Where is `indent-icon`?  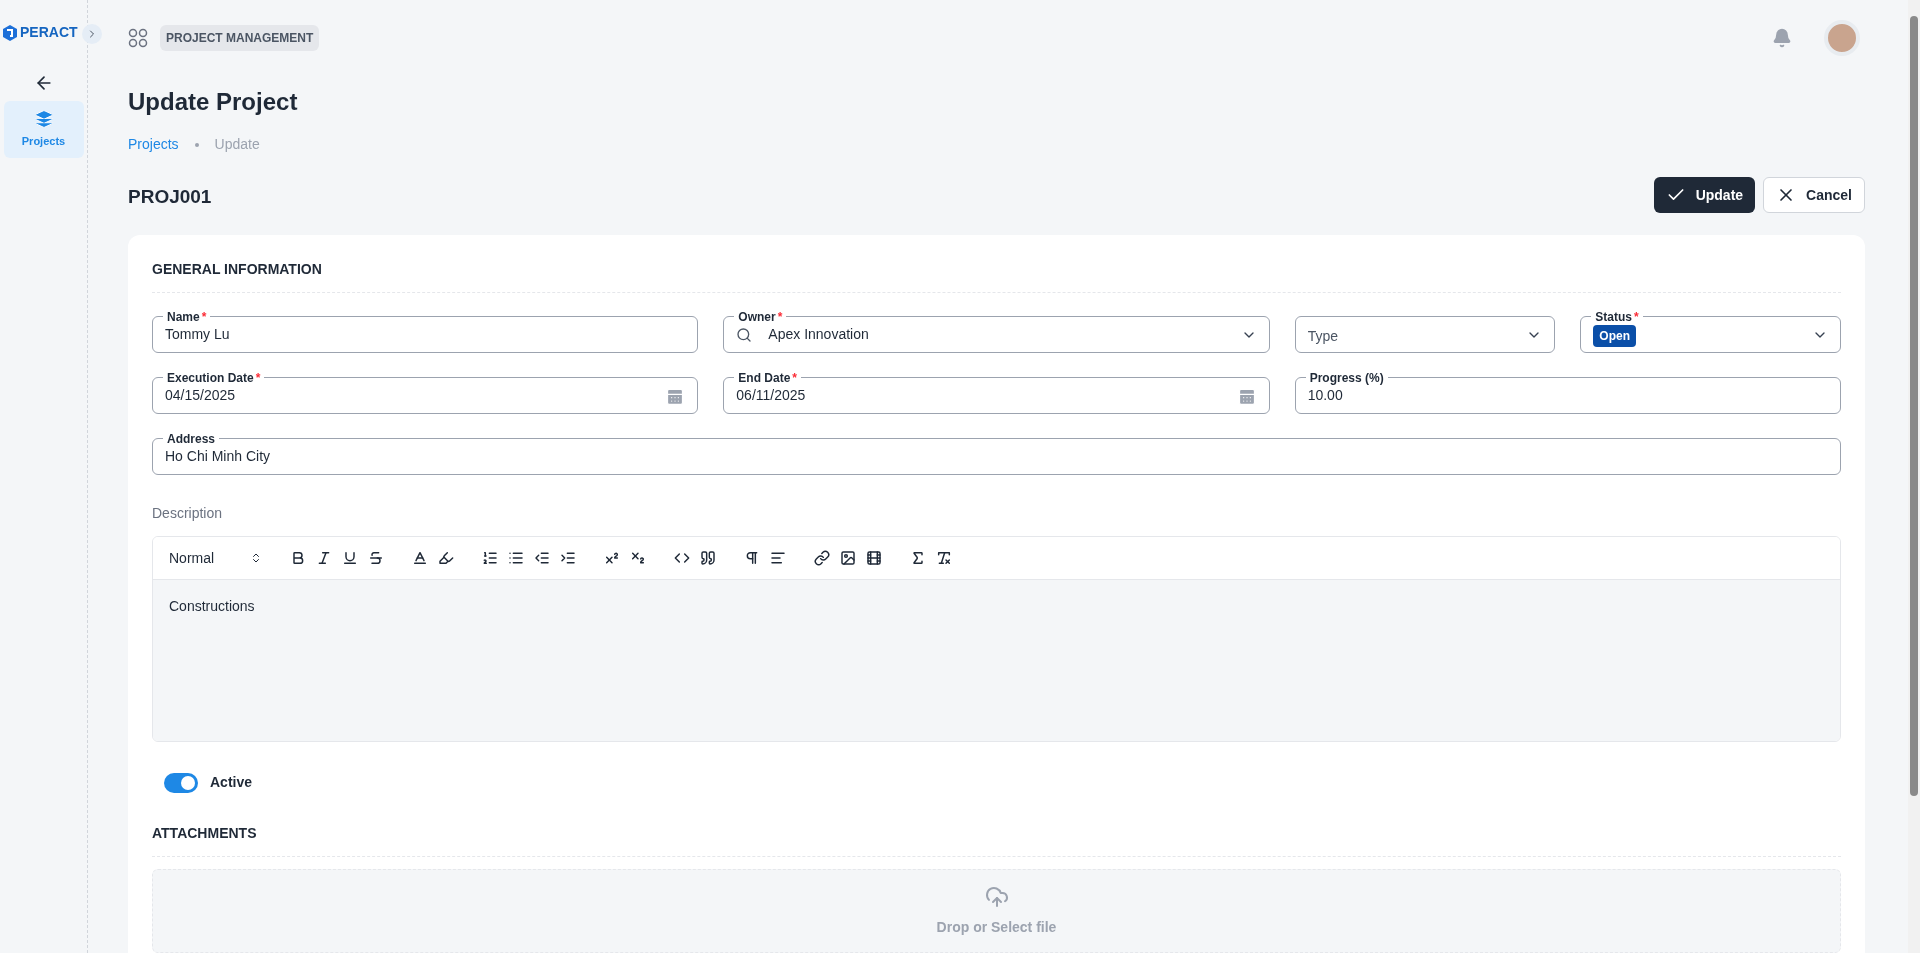
indent-icon is located at coordinates (568, 558).